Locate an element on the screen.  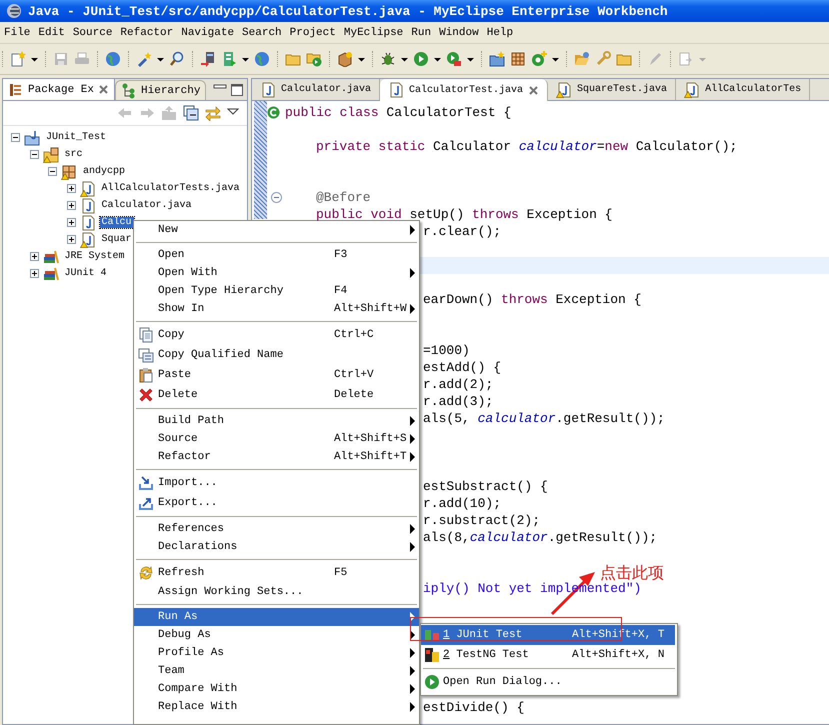
editor-tab: Calculator.java is located at coordinates (316, 89).